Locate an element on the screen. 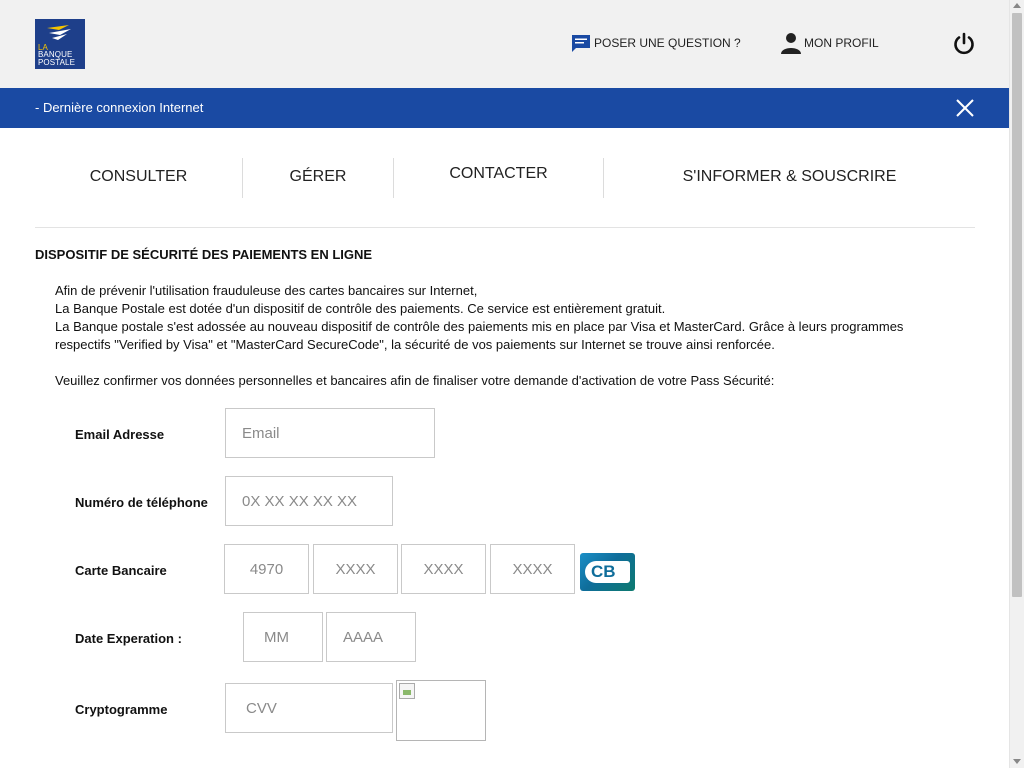 Image resolution: width=1024 pixels, height=768 pixels. scroll-down-arrow-icon is located at coordinates (1017, 761).